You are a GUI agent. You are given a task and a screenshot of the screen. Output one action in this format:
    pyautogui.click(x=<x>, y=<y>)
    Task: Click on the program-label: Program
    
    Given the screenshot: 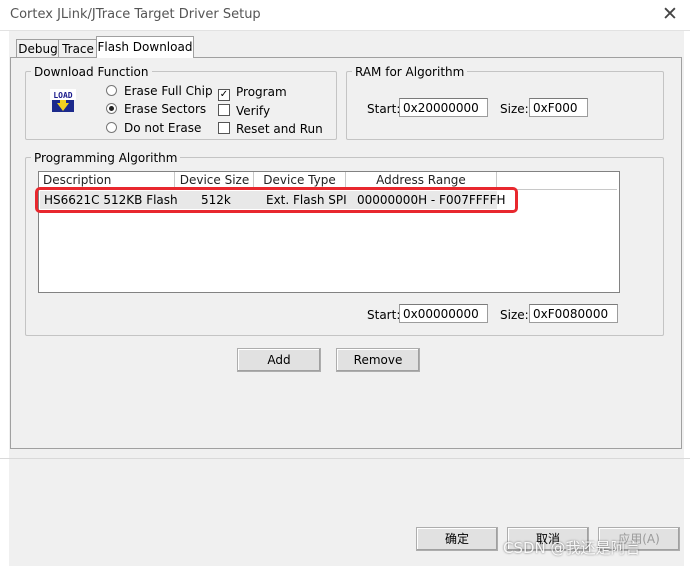 What is the action you would take?
    pyautogui.click(x=261, y=92)
    